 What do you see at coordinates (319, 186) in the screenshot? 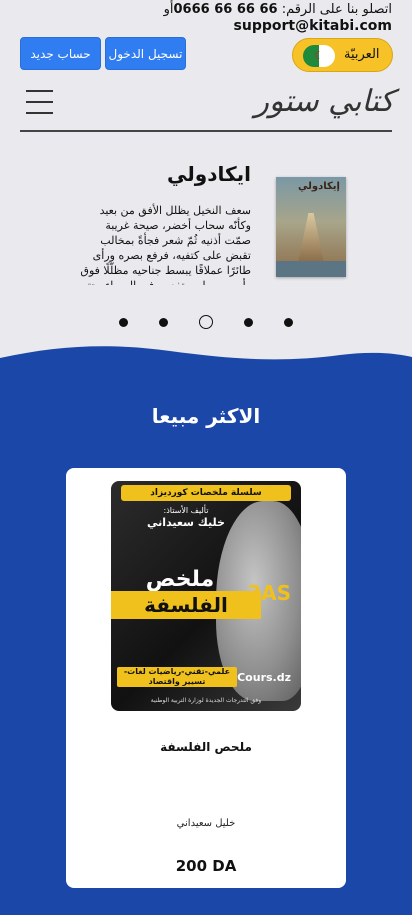
I see `slide-cover-title: إيكادولي` at bounding box center [319, 186].